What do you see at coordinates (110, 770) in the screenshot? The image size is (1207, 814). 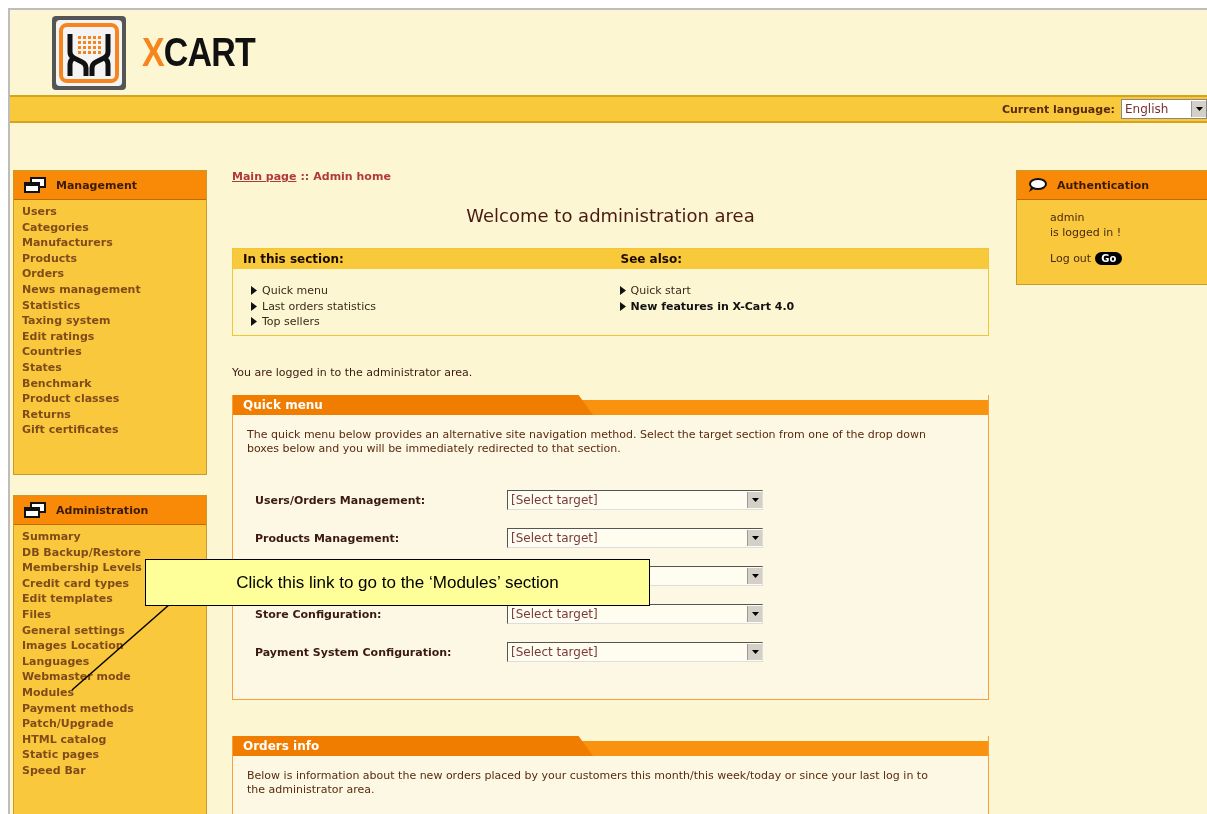 I see `menu-link: Speed Bar` at bounding box center [110, 770].